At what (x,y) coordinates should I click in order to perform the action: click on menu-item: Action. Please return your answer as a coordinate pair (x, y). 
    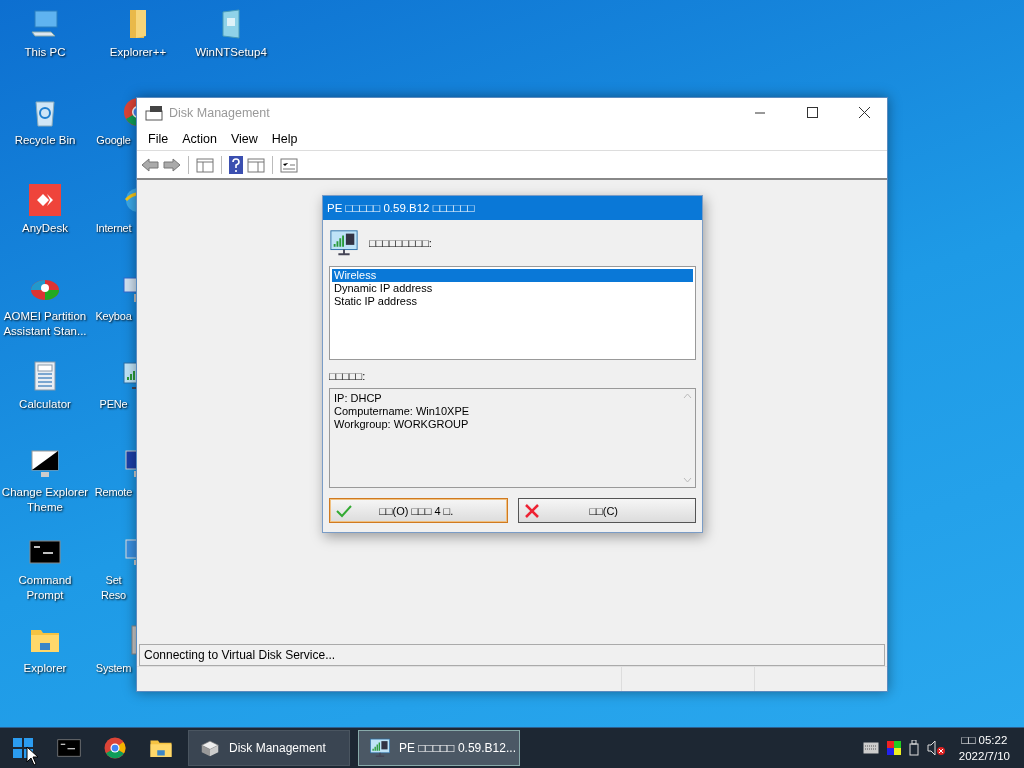
    Looking at the image, I should click on (199, 138).